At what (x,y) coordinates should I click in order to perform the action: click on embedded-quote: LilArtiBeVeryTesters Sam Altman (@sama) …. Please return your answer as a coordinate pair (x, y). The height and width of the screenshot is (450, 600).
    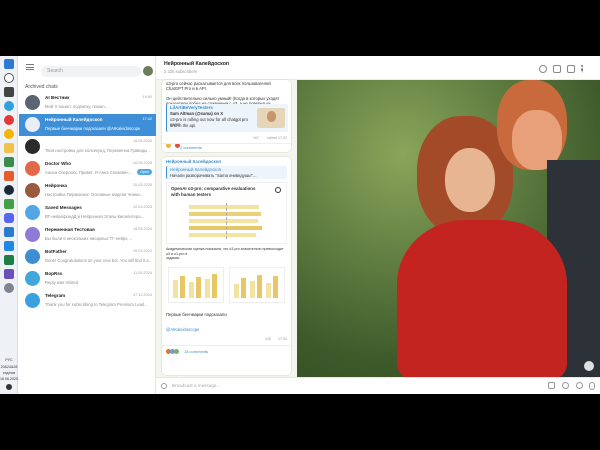
    Looking at the image, I should click on (227, 118).